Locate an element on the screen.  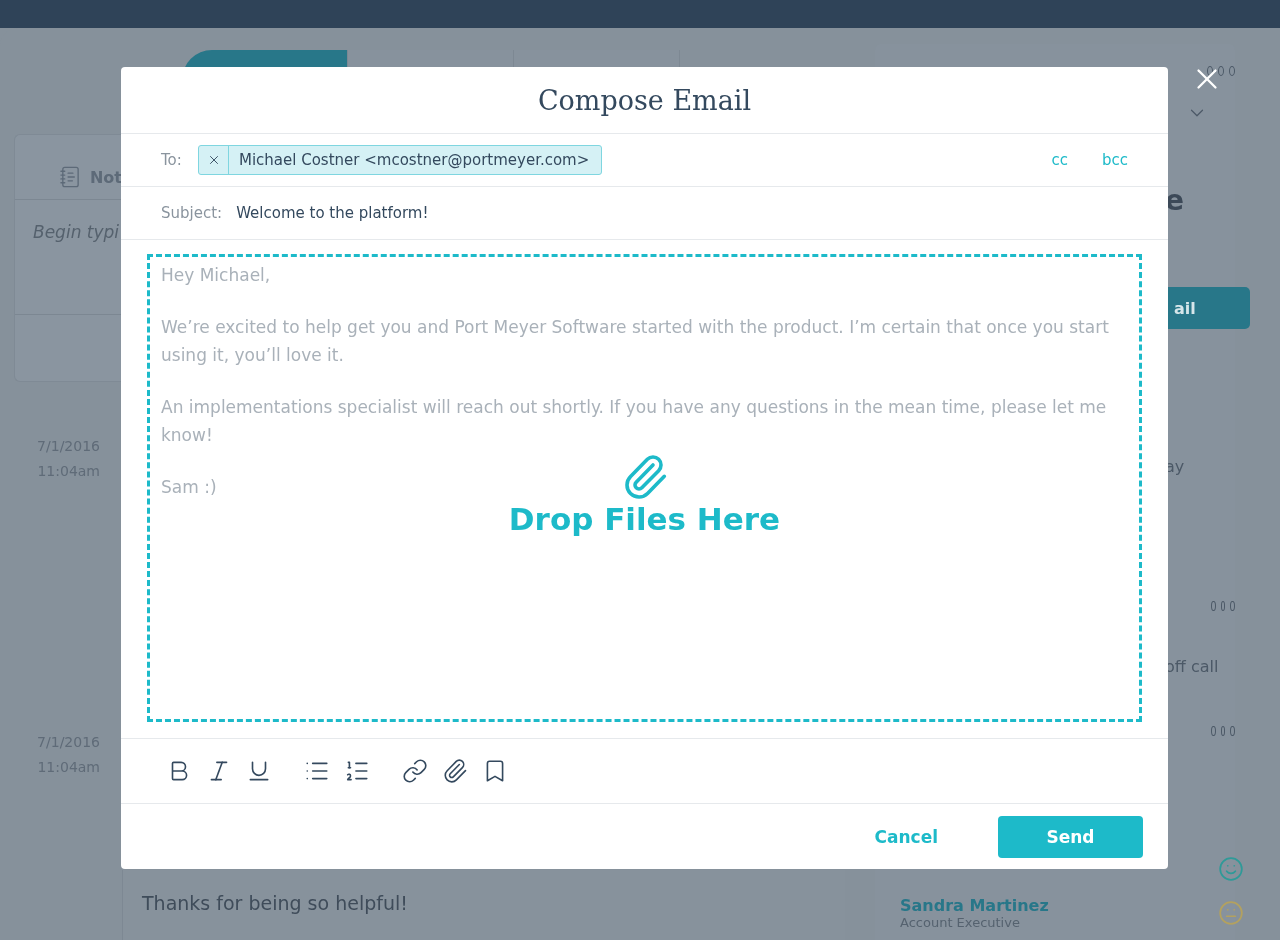
body-paragraph: We’re excited to help get you and Port Meyer Software started with the product. I’m certain that once you start using it, you’ll love it. is located at coordinates (635, 341).